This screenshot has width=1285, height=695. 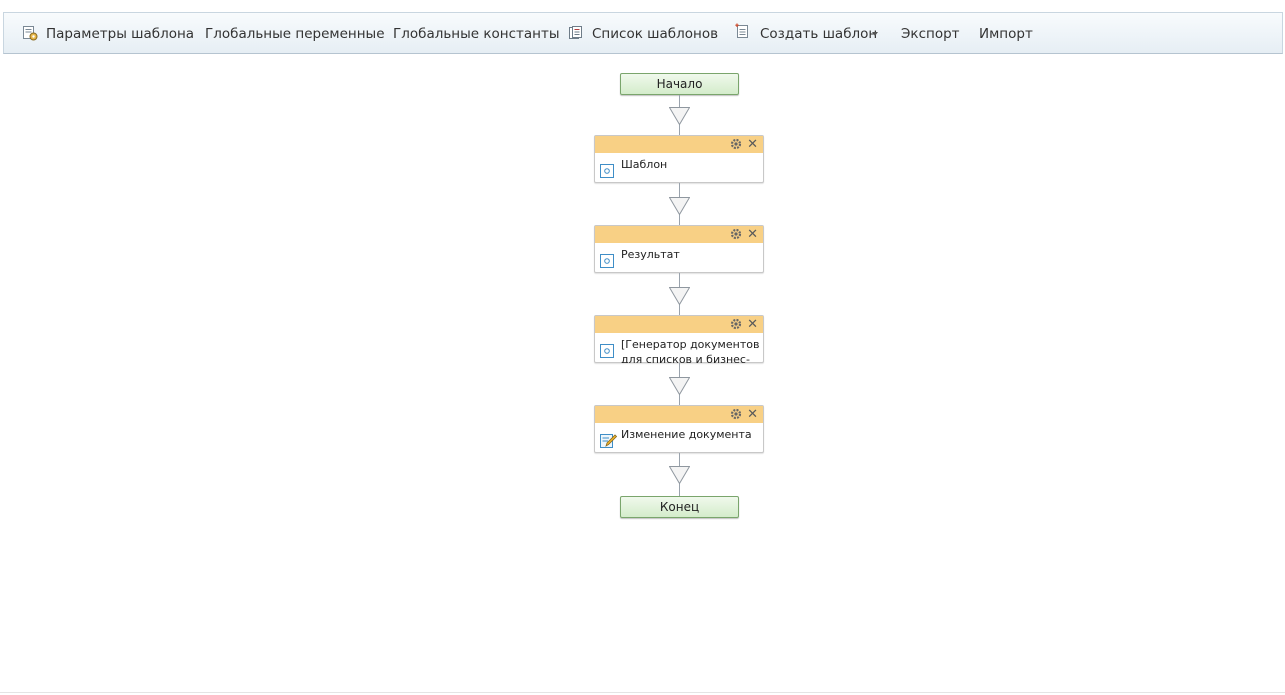 I want to click on template-list-icon, so click(x=575, y=32).